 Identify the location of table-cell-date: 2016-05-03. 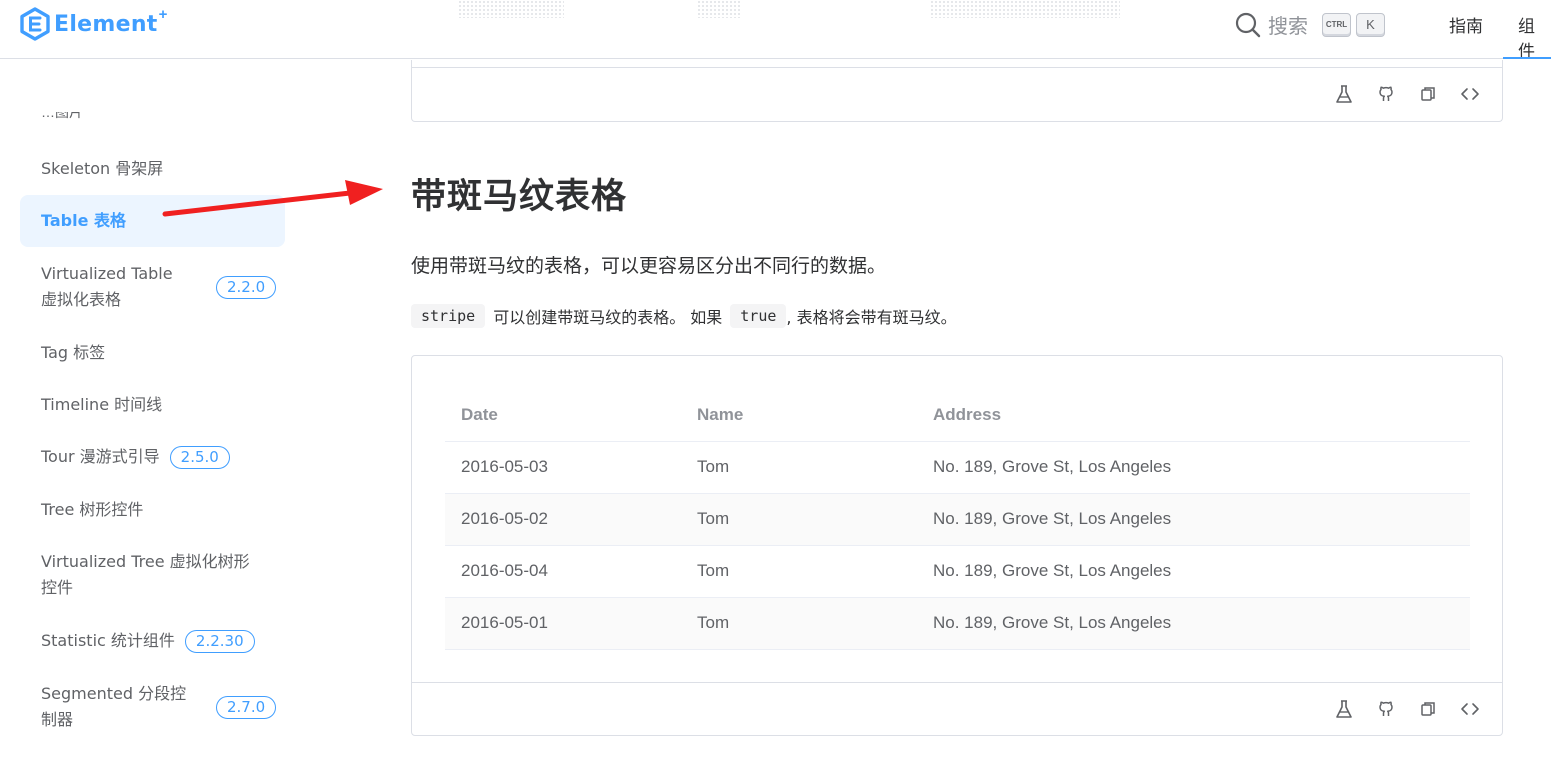
(563, 467).